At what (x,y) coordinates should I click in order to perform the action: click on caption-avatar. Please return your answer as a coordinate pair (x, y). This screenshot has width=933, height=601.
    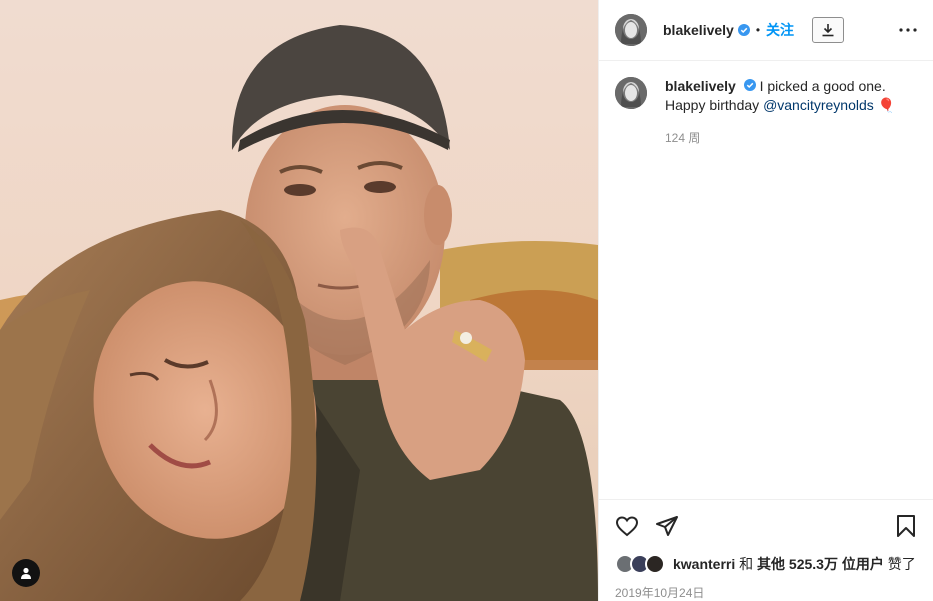
    Looking at the image, I should click on (631, 93).